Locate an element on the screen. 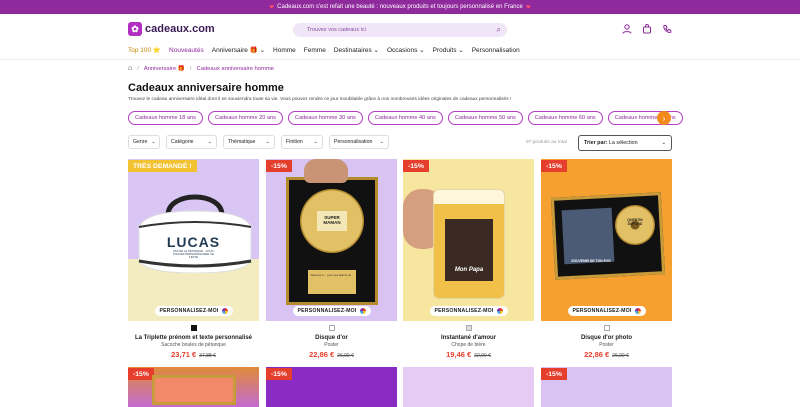 The height and width of the screenshot is (407, 800). filter-label: Personnalisation is located at coordinates (353, 142).